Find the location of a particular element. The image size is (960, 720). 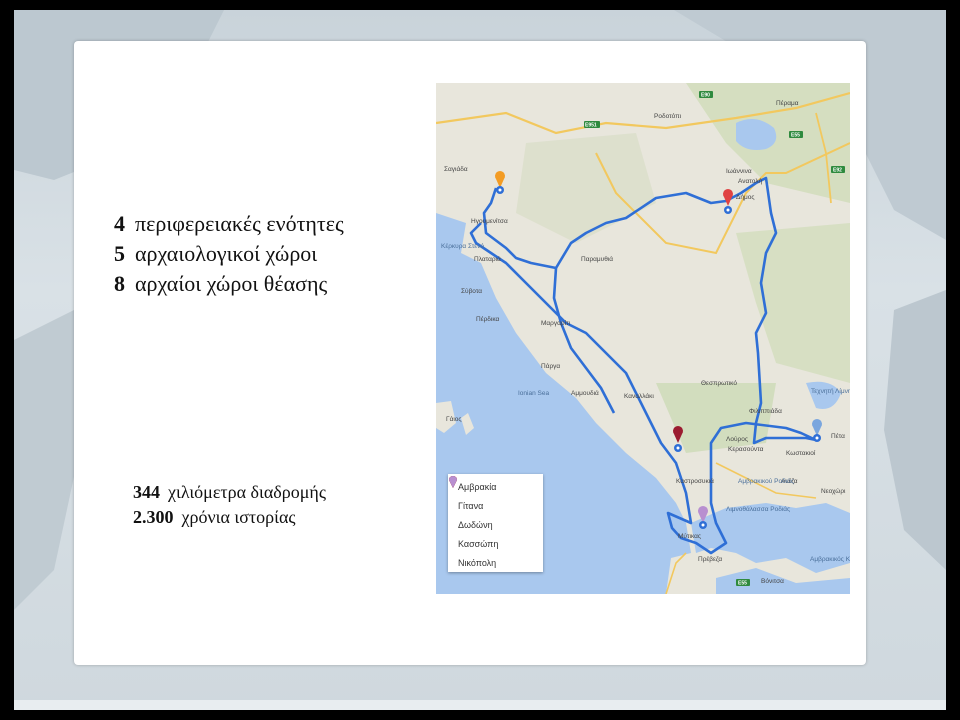

map-label: Γάιος is located at coordinates (454, 419).